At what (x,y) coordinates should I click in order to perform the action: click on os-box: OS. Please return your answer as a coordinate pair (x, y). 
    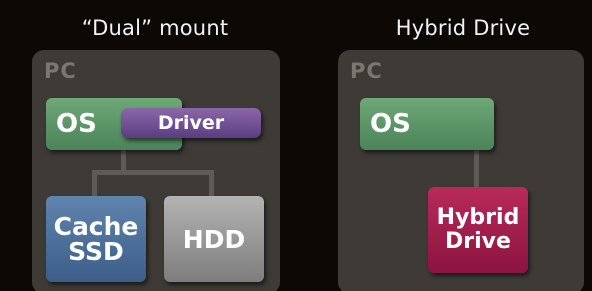
    Looking at the image, I should click on (427, 124).